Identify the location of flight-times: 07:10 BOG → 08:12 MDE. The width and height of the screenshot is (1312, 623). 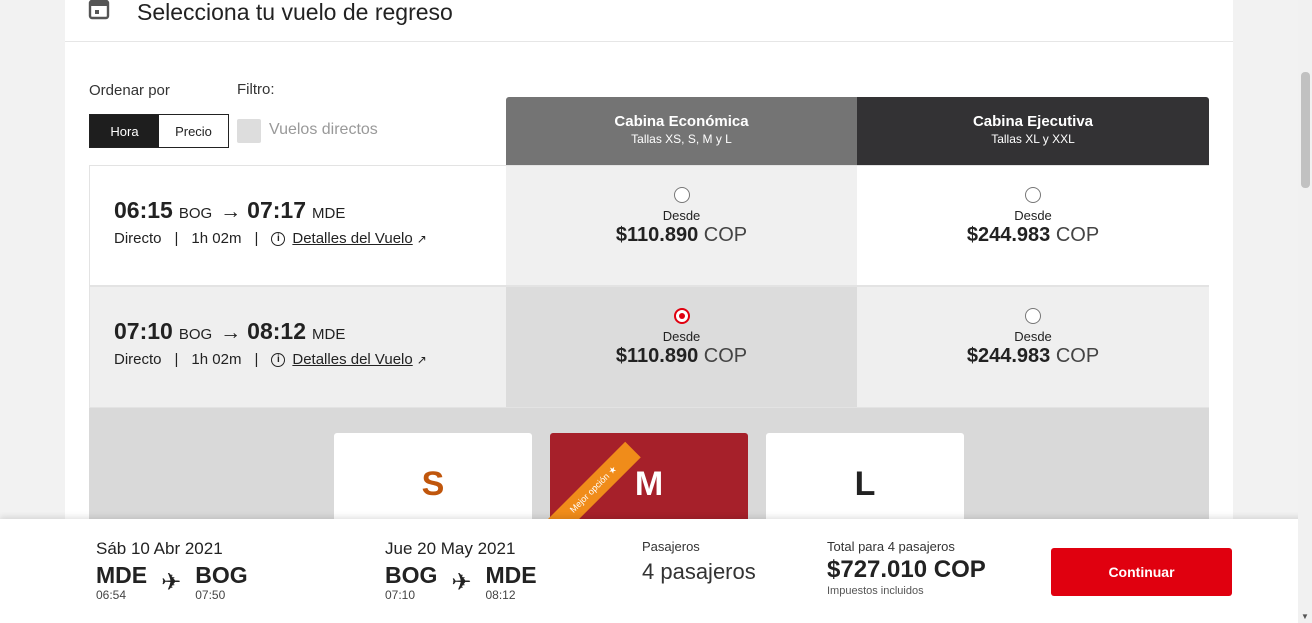
(232, 331).